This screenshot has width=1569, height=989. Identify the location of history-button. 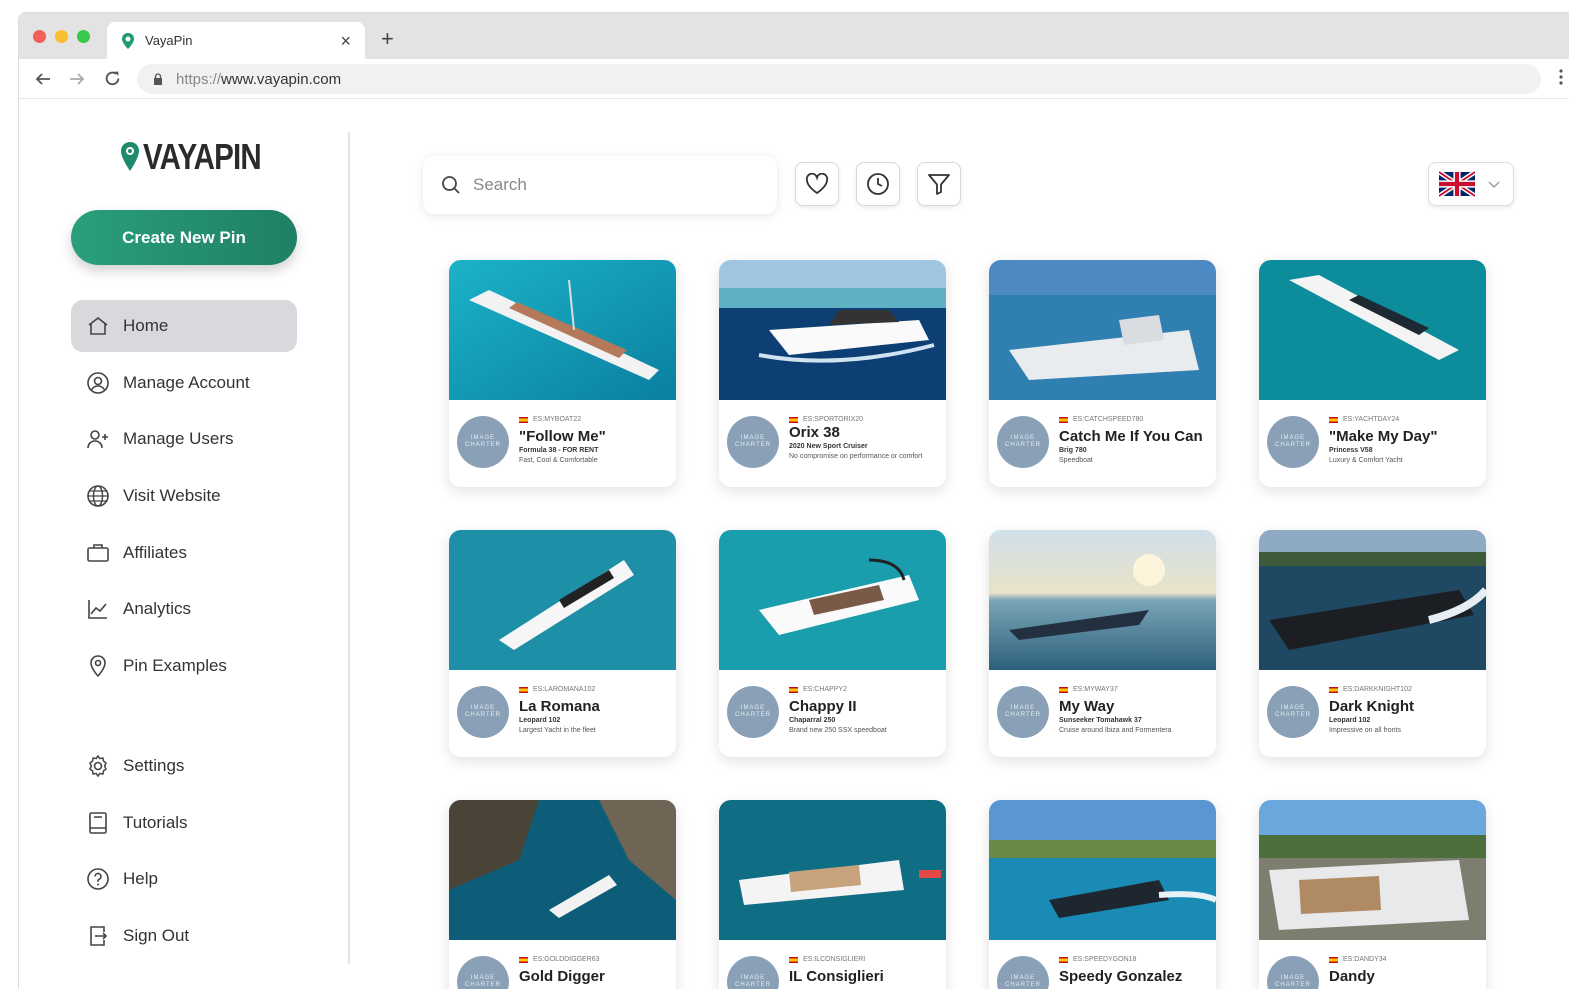
(878, 184).